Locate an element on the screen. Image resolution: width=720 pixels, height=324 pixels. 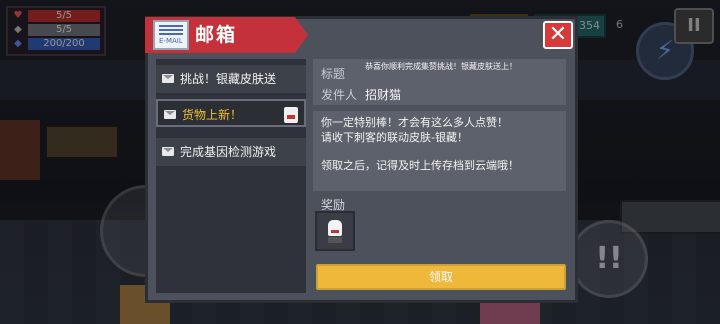
character-badge-icon is located at coordinates (291, 115).